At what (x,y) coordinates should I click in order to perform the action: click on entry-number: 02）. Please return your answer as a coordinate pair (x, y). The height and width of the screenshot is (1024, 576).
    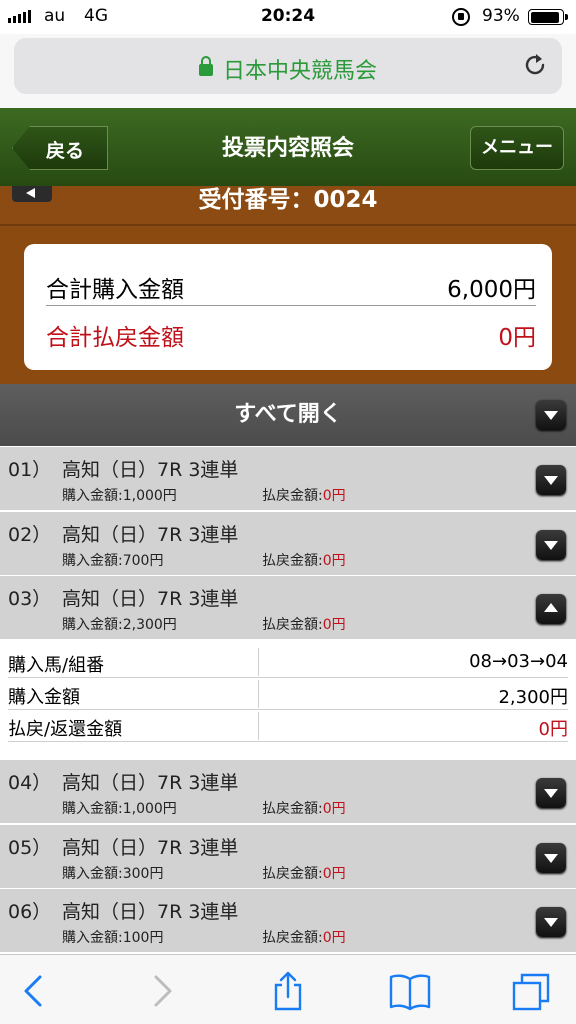
    Looking at the image, I should click on (30, 535).